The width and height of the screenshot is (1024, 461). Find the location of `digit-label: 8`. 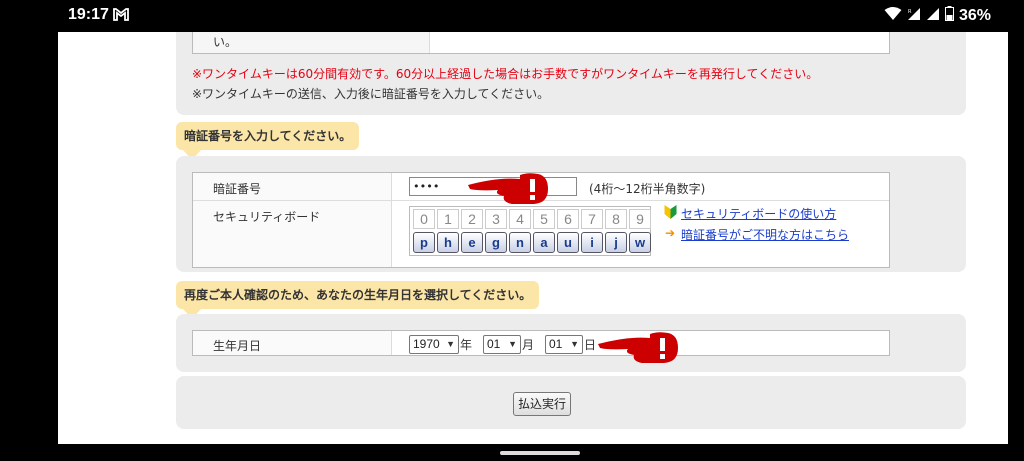

digit-label: 8 is located at coordinates (616, 219).